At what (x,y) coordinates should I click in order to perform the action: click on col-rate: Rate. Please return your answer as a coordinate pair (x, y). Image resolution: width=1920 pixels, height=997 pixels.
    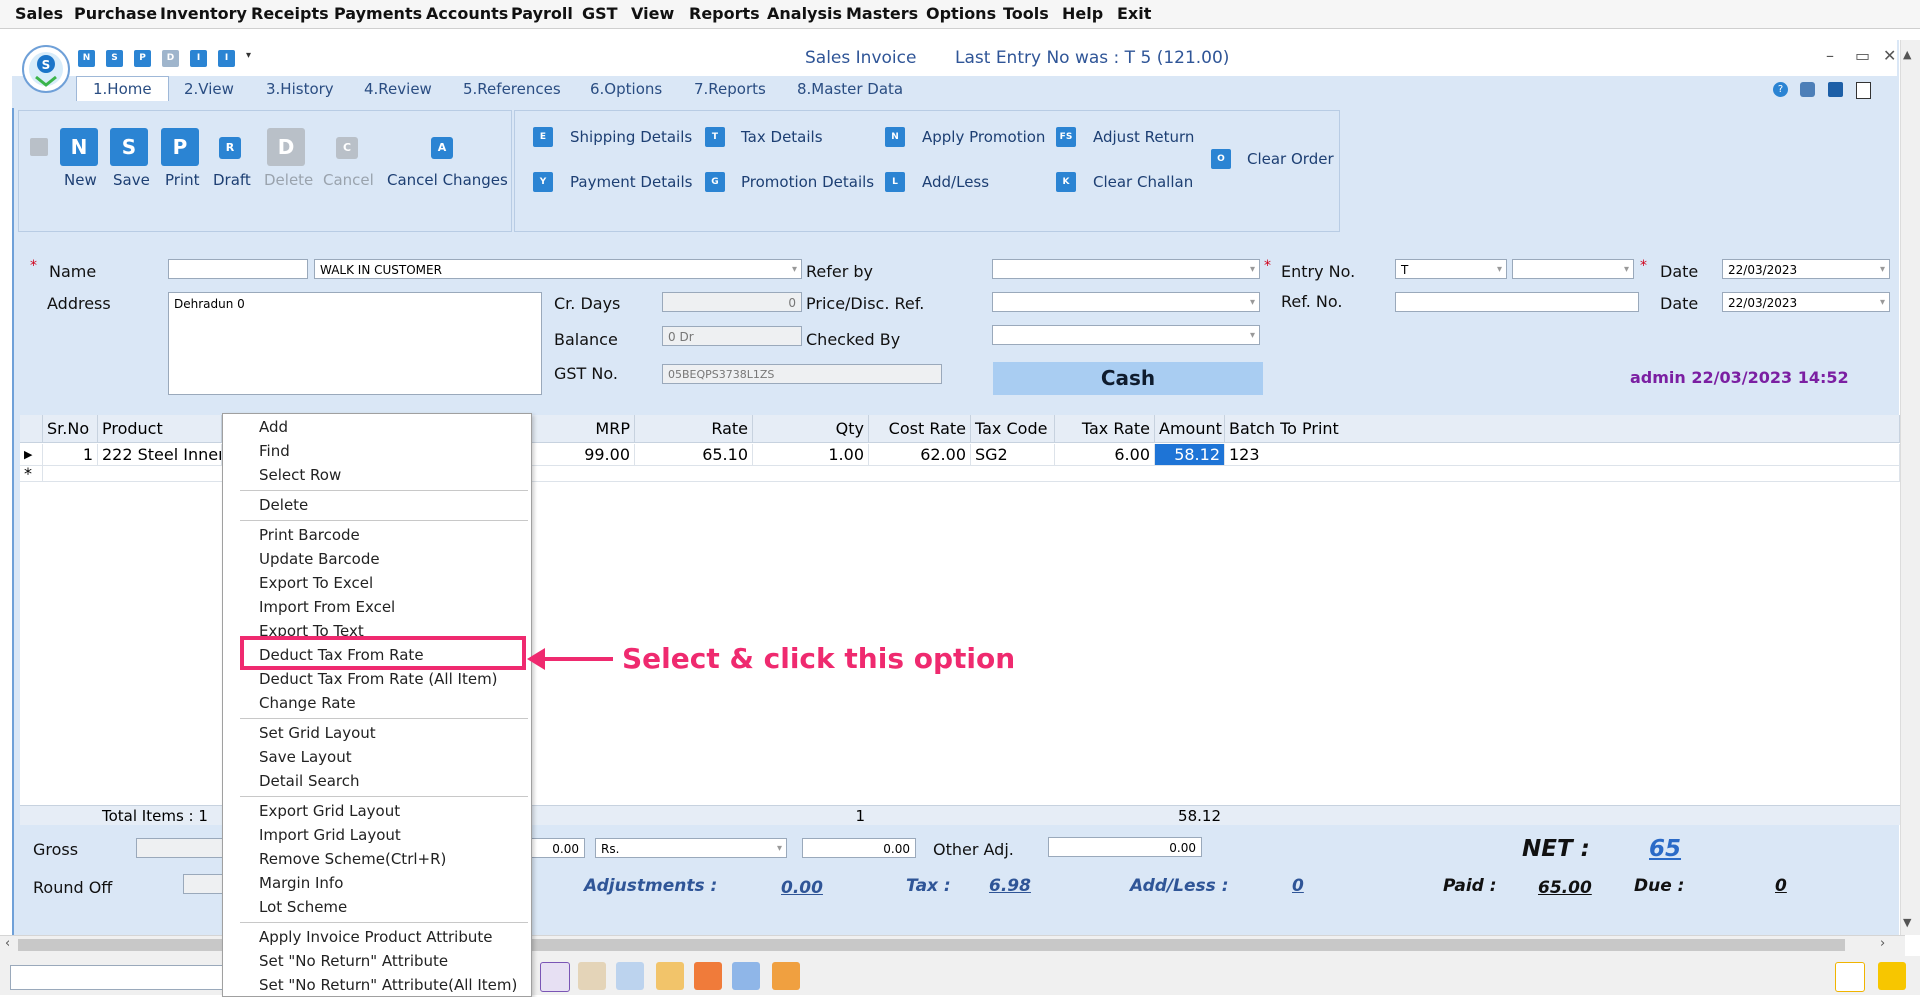
    Looking at the image, I should click on (694, 429).